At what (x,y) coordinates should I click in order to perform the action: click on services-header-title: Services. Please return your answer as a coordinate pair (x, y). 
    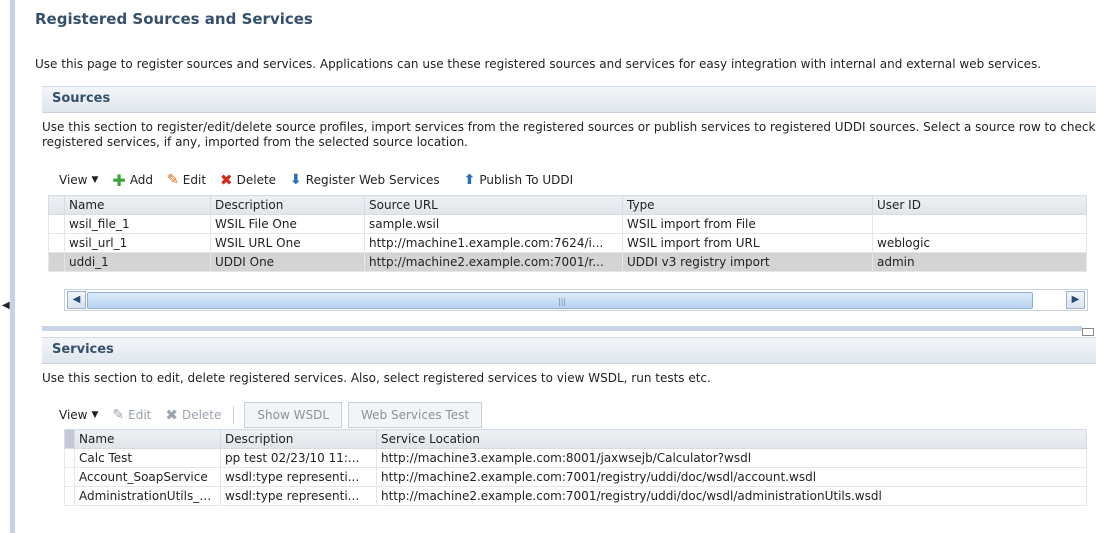
    Looking at the image, I should click on (83, 349).